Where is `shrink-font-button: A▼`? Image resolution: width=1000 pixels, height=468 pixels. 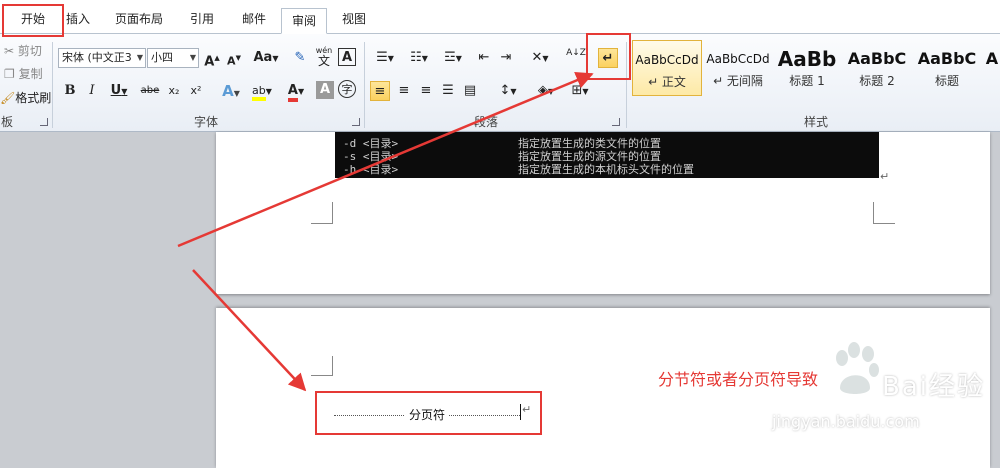
shrink-font-button: A▼ is located at coordinates (234, 58).